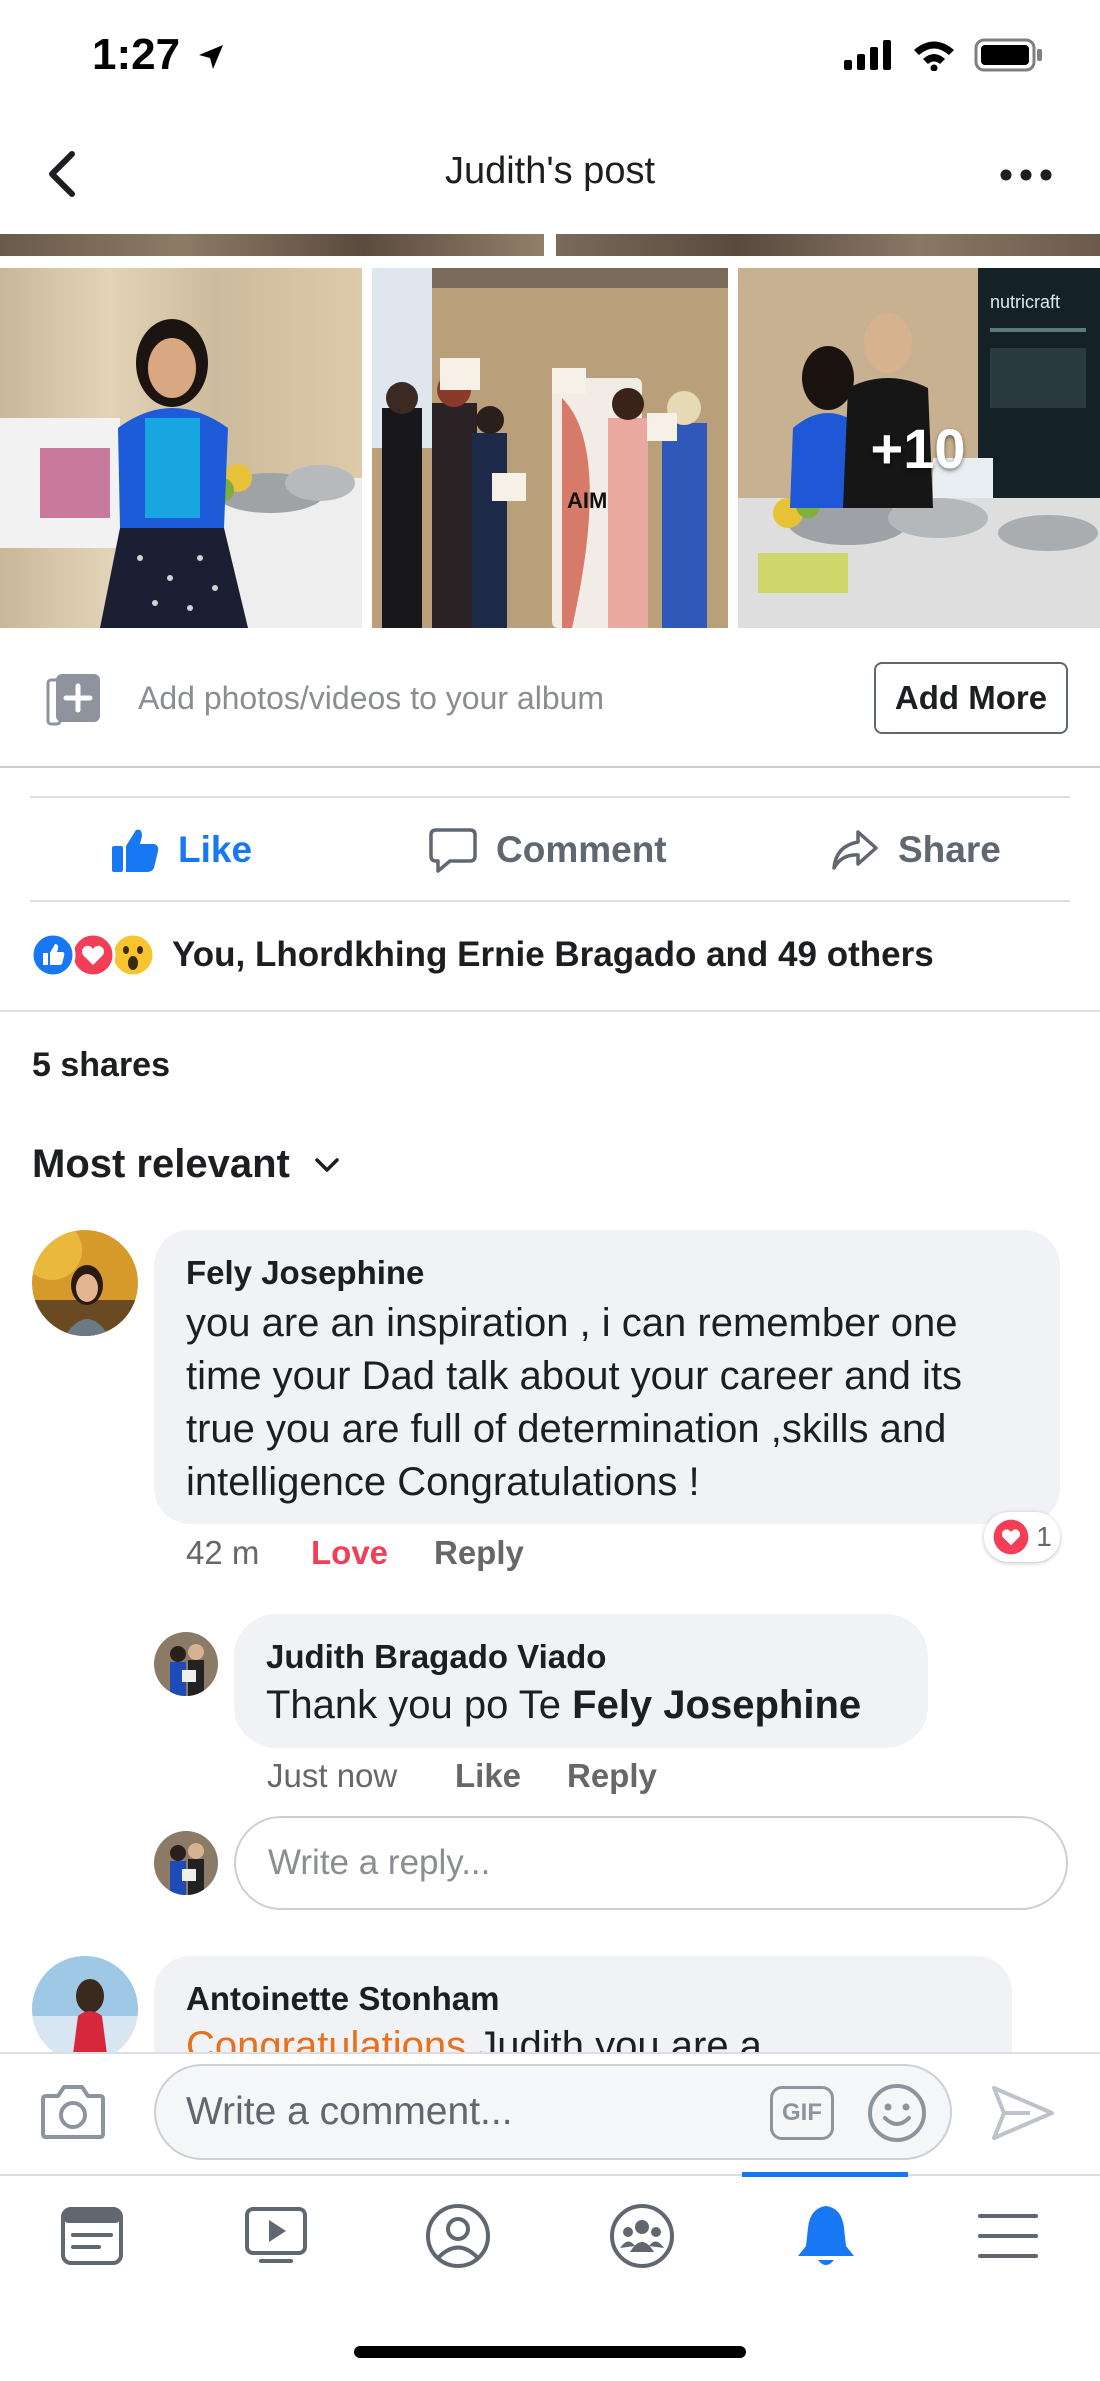 The image size is (1100, 2381). I want to click on send-icon, so click(1023, 2113).